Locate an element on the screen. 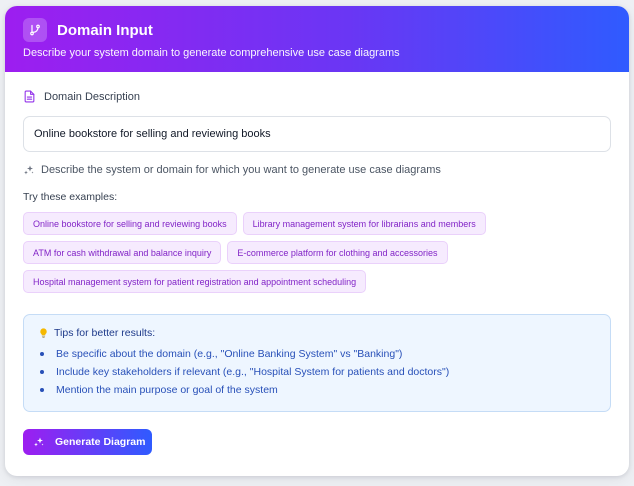  lightbulb-icon is located at coordinates (43, 333).